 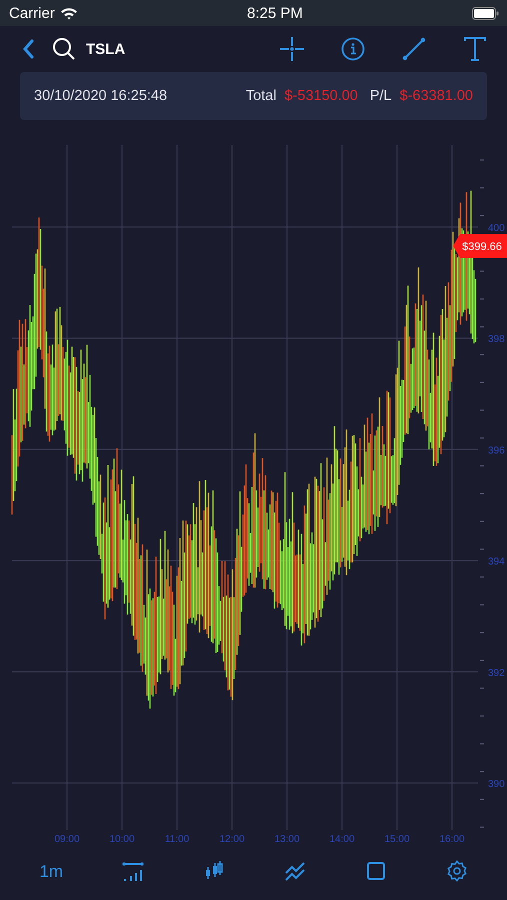 I want to click on price-axis-label: 396, so click(x=496, y=450).